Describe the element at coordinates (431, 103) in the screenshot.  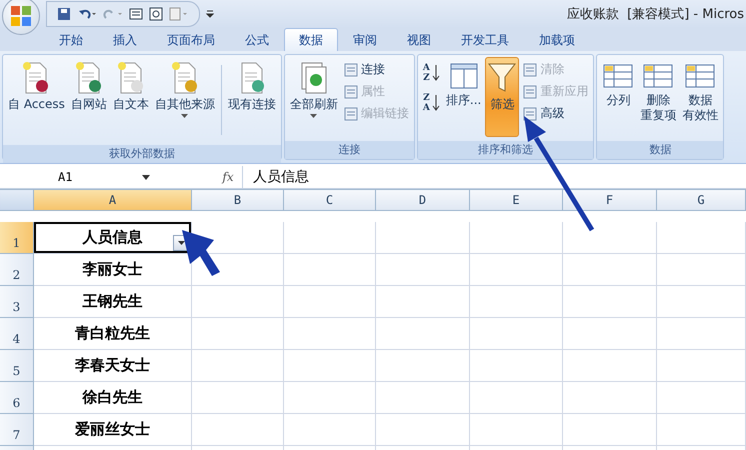
I see `sort-descending-button: Z A` at that location.